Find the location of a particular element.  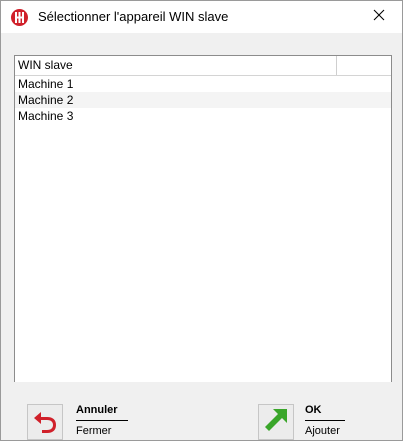

close-icon is located at coordinates (379, 17).